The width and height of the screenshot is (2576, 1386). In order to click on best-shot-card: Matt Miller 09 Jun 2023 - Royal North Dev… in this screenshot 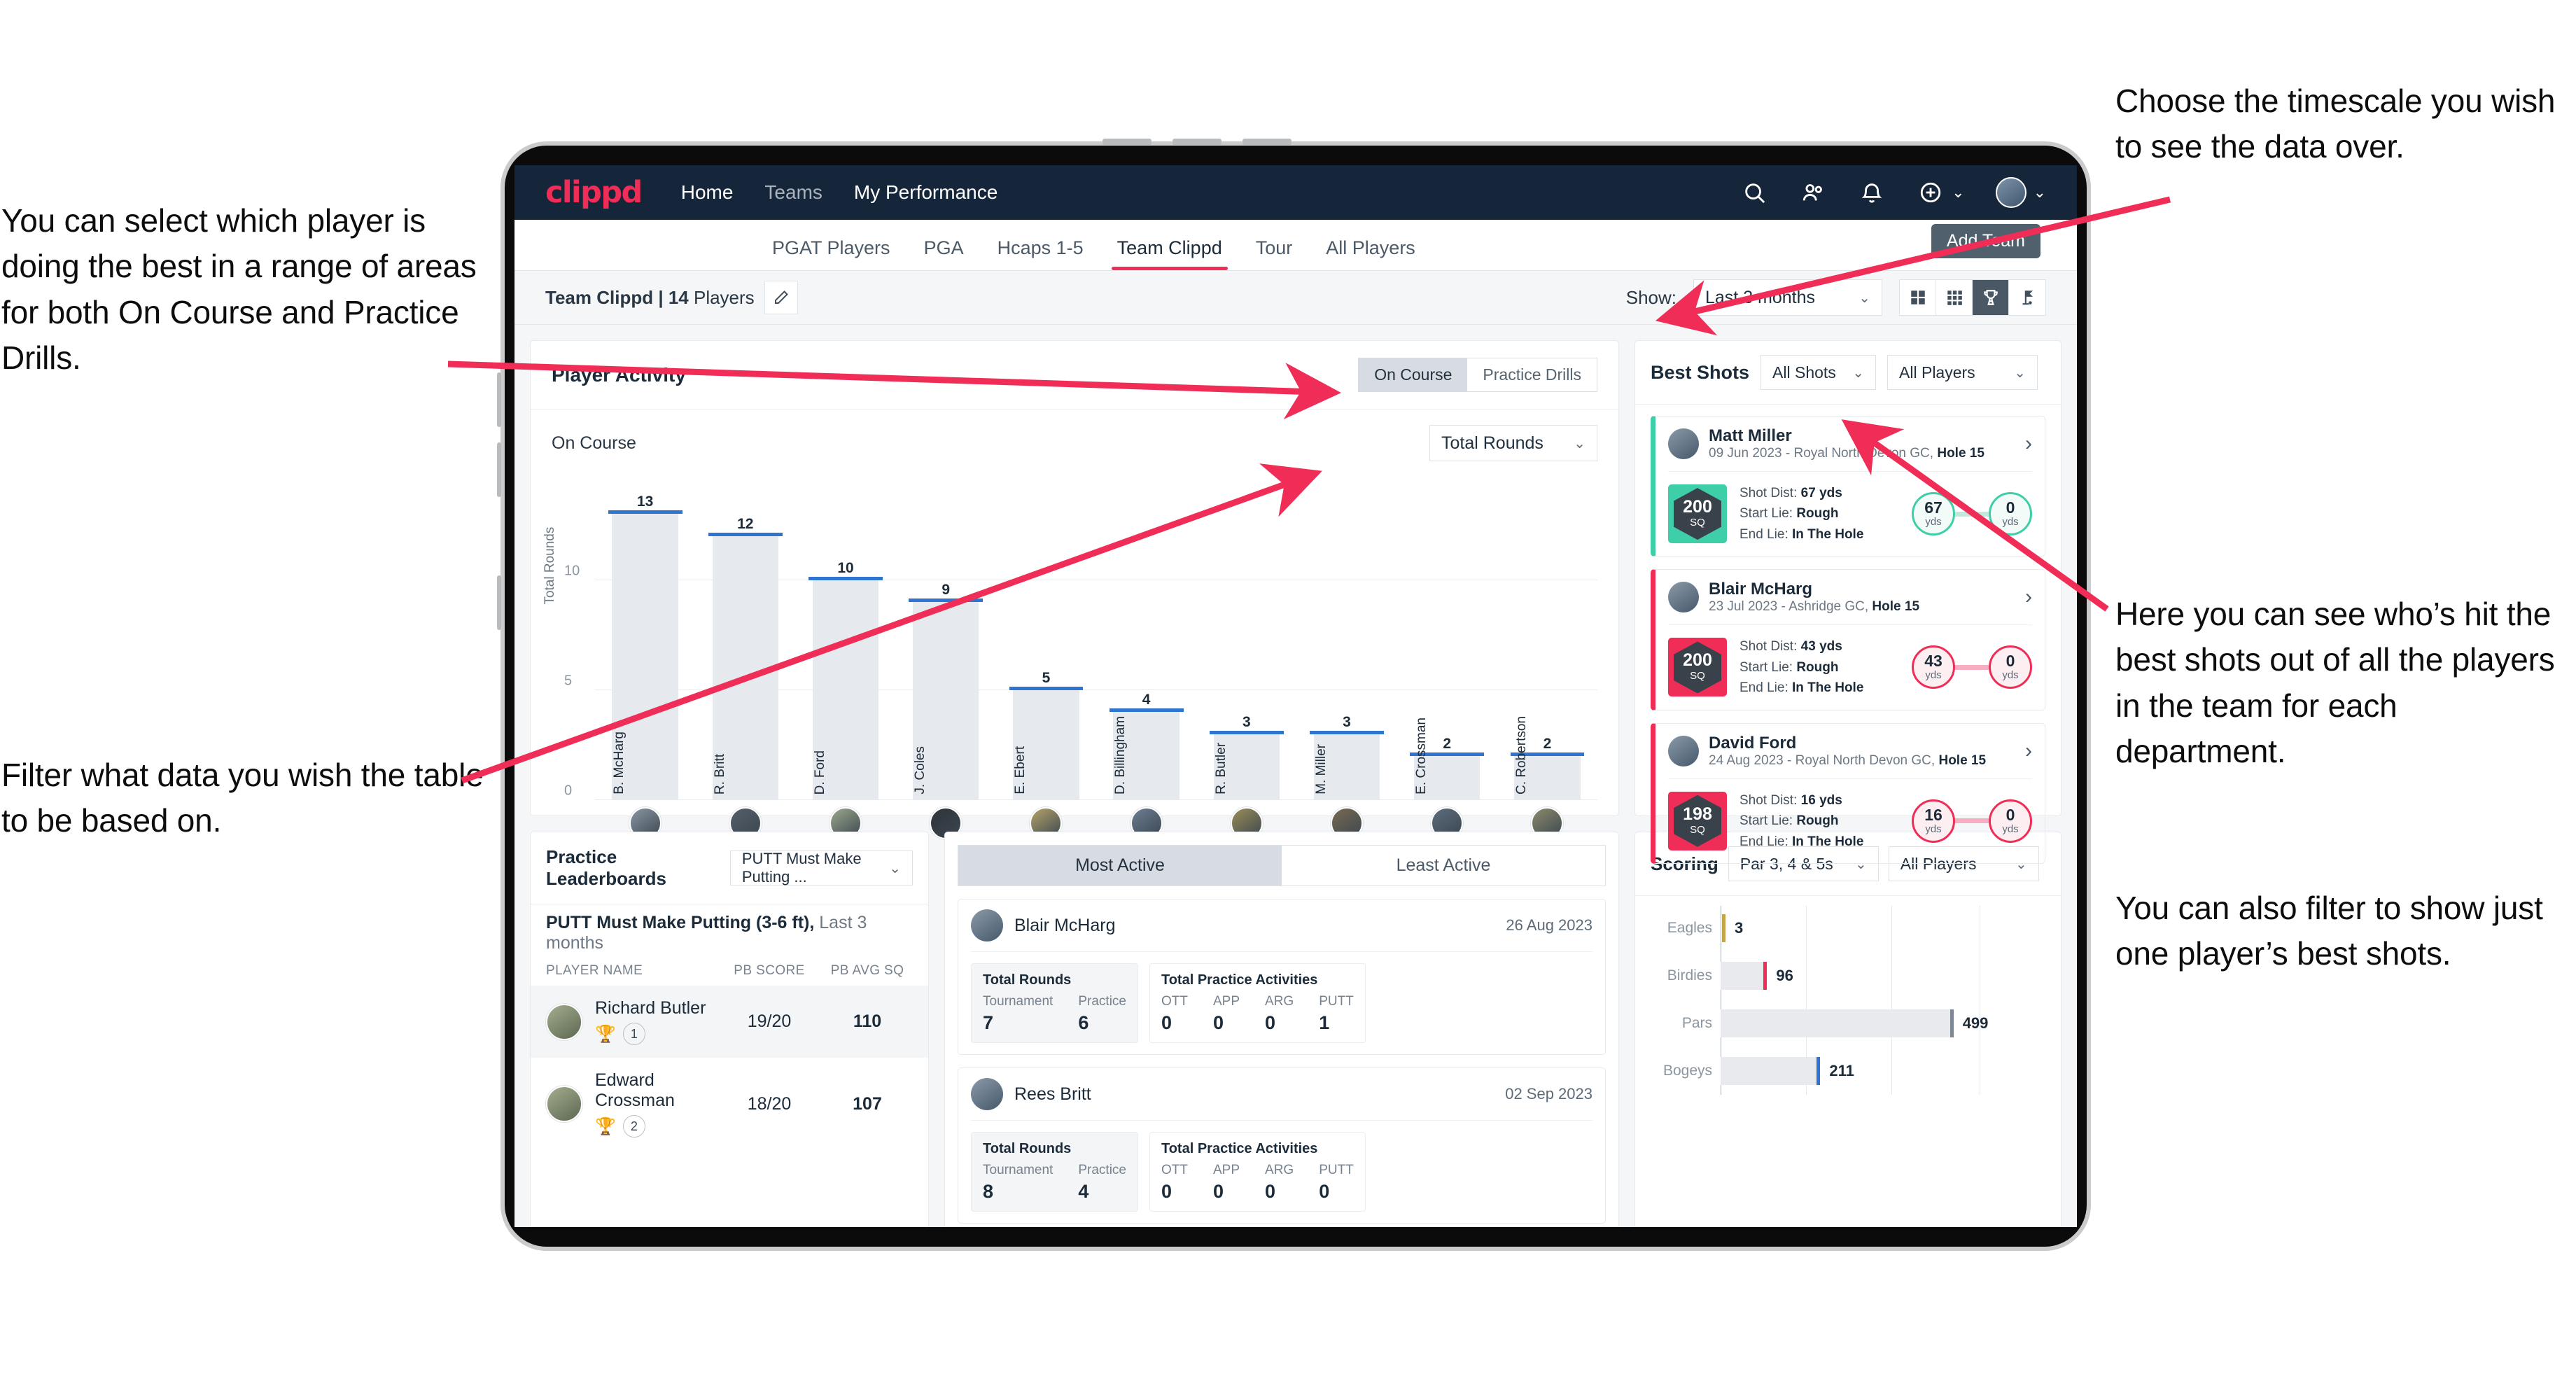, I will do `click(1848, 486)`.